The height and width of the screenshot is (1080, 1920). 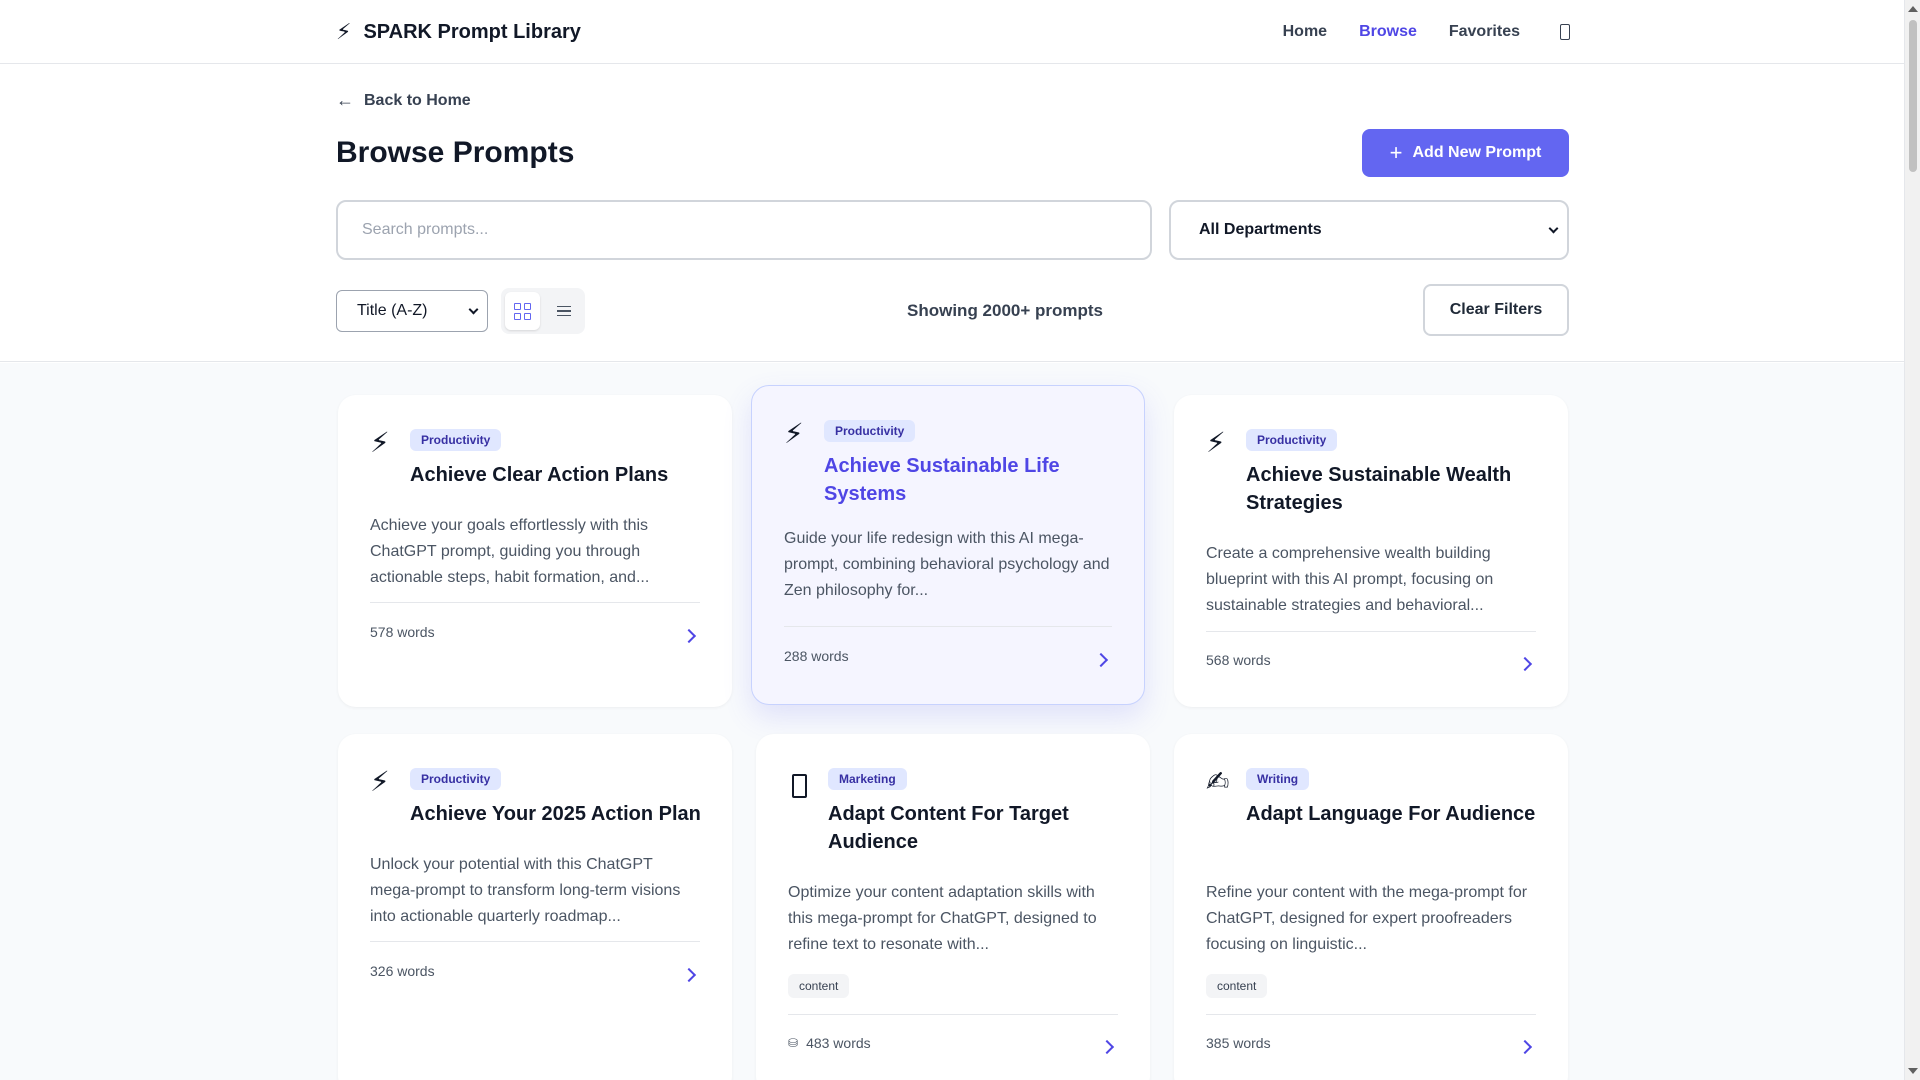 I want to click on nav-link-favorites: Favorites, so click(x=1484, y=32).